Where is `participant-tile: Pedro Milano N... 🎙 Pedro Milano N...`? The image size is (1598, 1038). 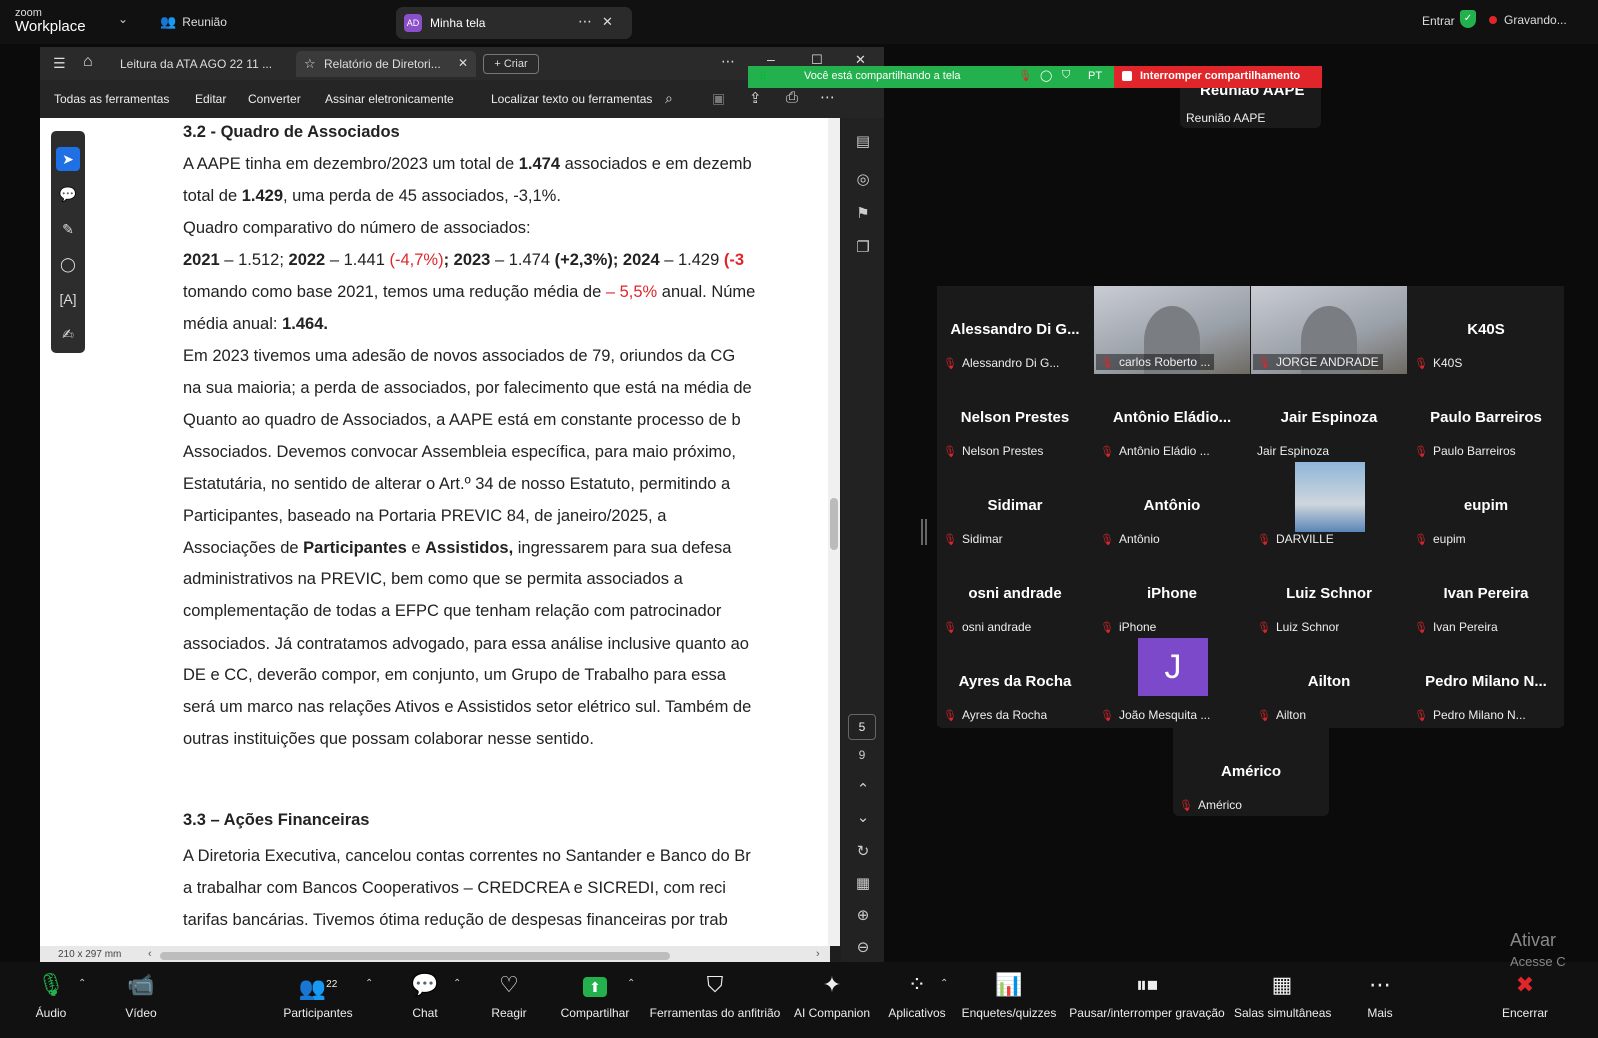
participant-tile: Pedro Milano N... 🎙 Pedro Milano N... is located at coordinates (1486, 682).